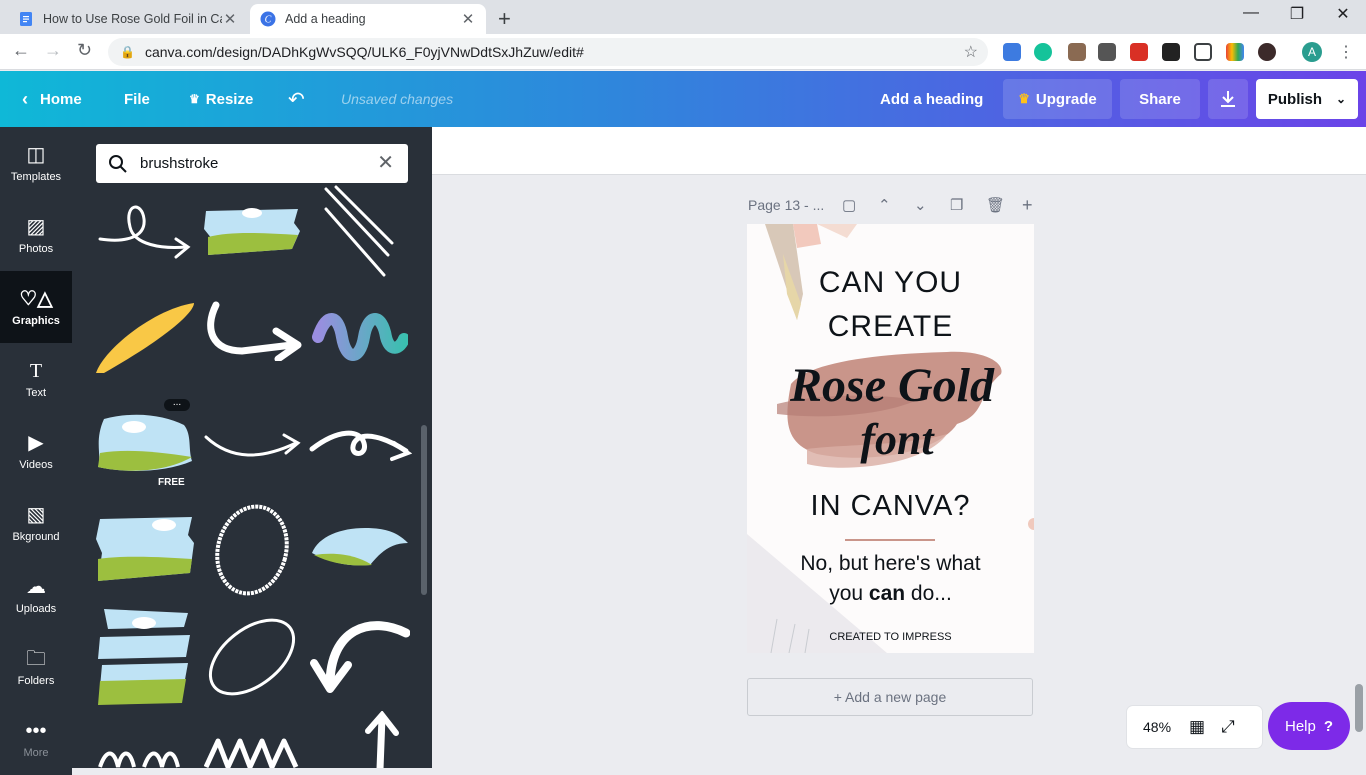 The width and height of the screenshot is (1366, 775). Describe the element at coordinates (128, 19) in the screenshot. I see `browser-tab-blog: How to Use Rose Gold Foil in Can ✕` at that location.